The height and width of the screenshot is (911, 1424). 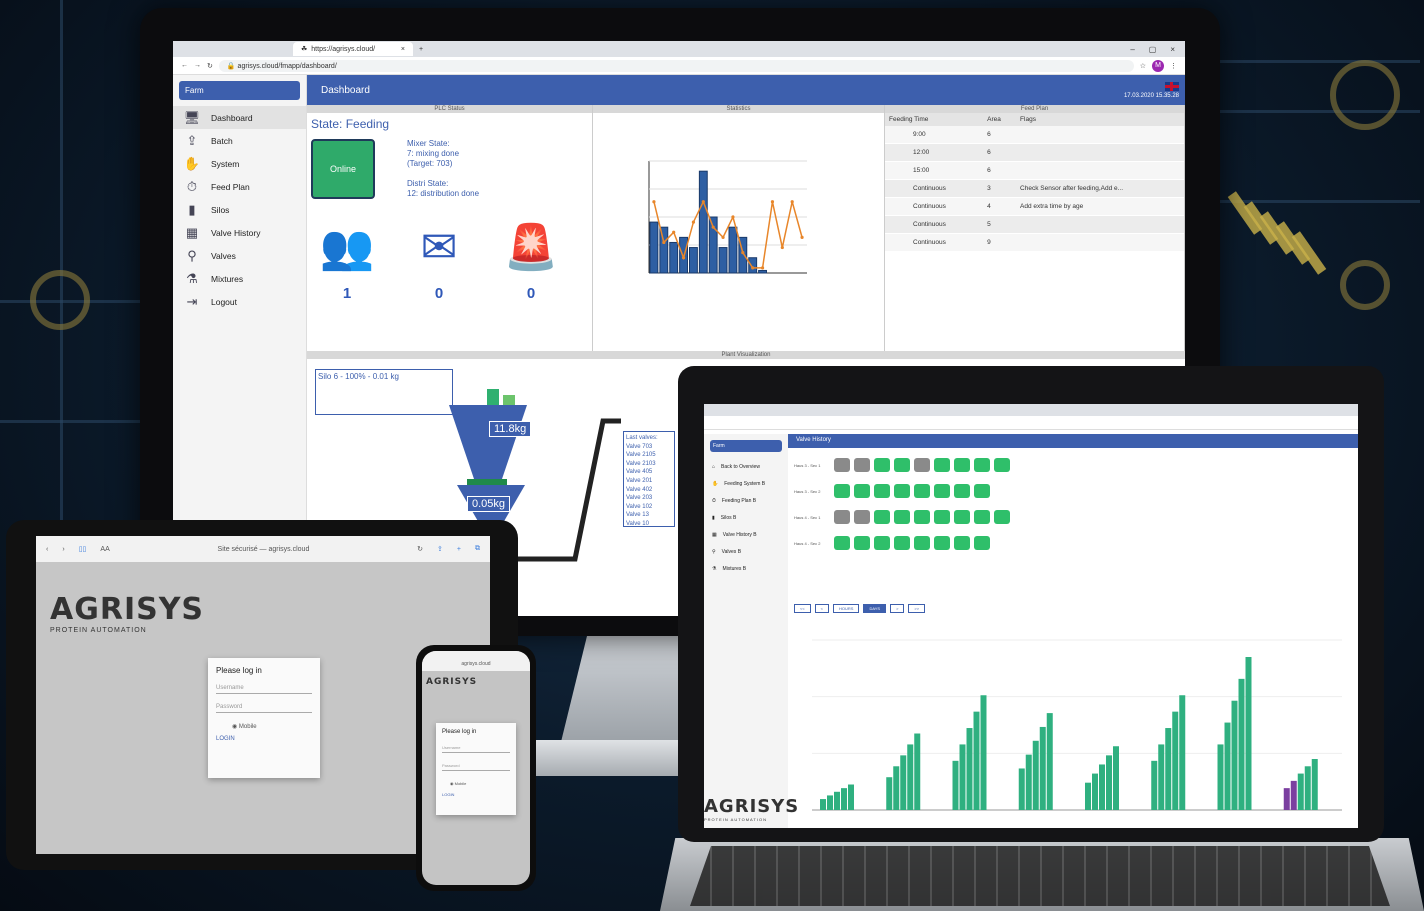 I want to click on share-icon: ⇪, so click(x=440, y=549).